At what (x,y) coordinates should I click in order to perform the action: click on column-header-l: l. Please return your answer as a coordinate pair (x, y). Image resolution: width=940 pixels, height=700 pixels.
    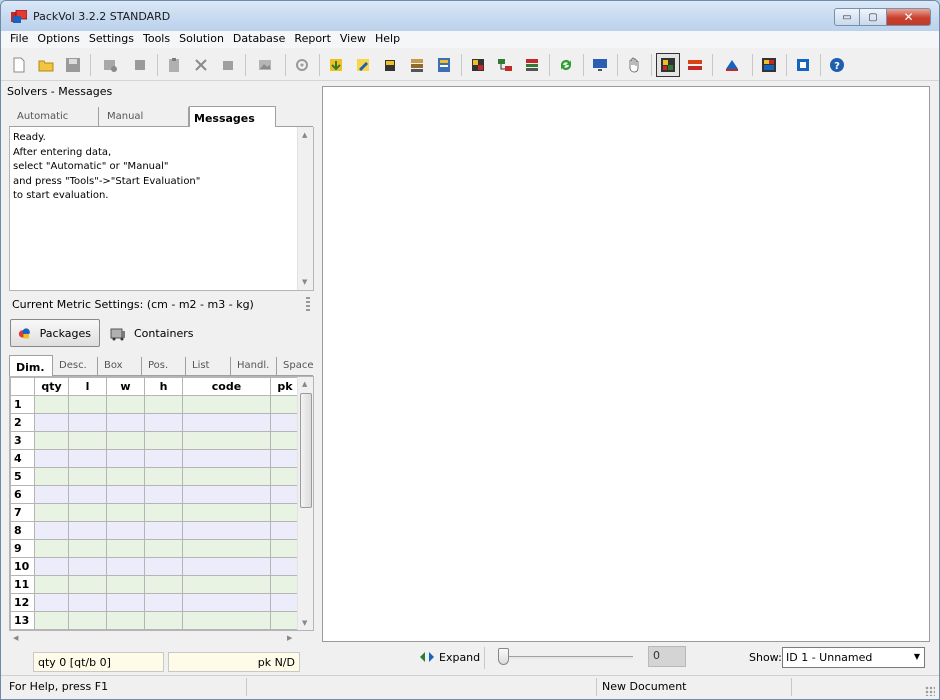
    Looking at the image, I should click on (87, 386).